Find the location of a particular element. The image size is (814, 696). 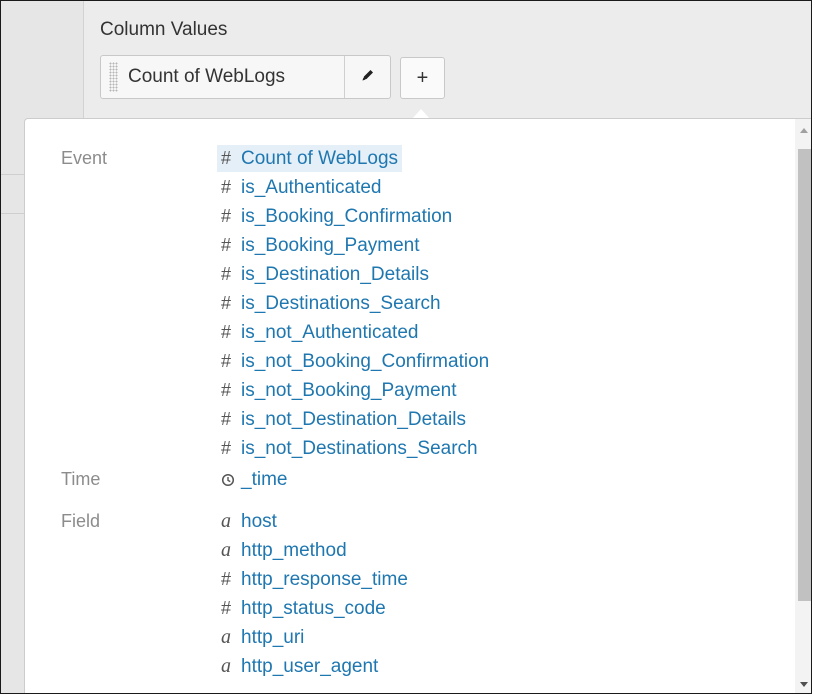

field-item: # Count of WebLogs is located at coordinates (310, 158).